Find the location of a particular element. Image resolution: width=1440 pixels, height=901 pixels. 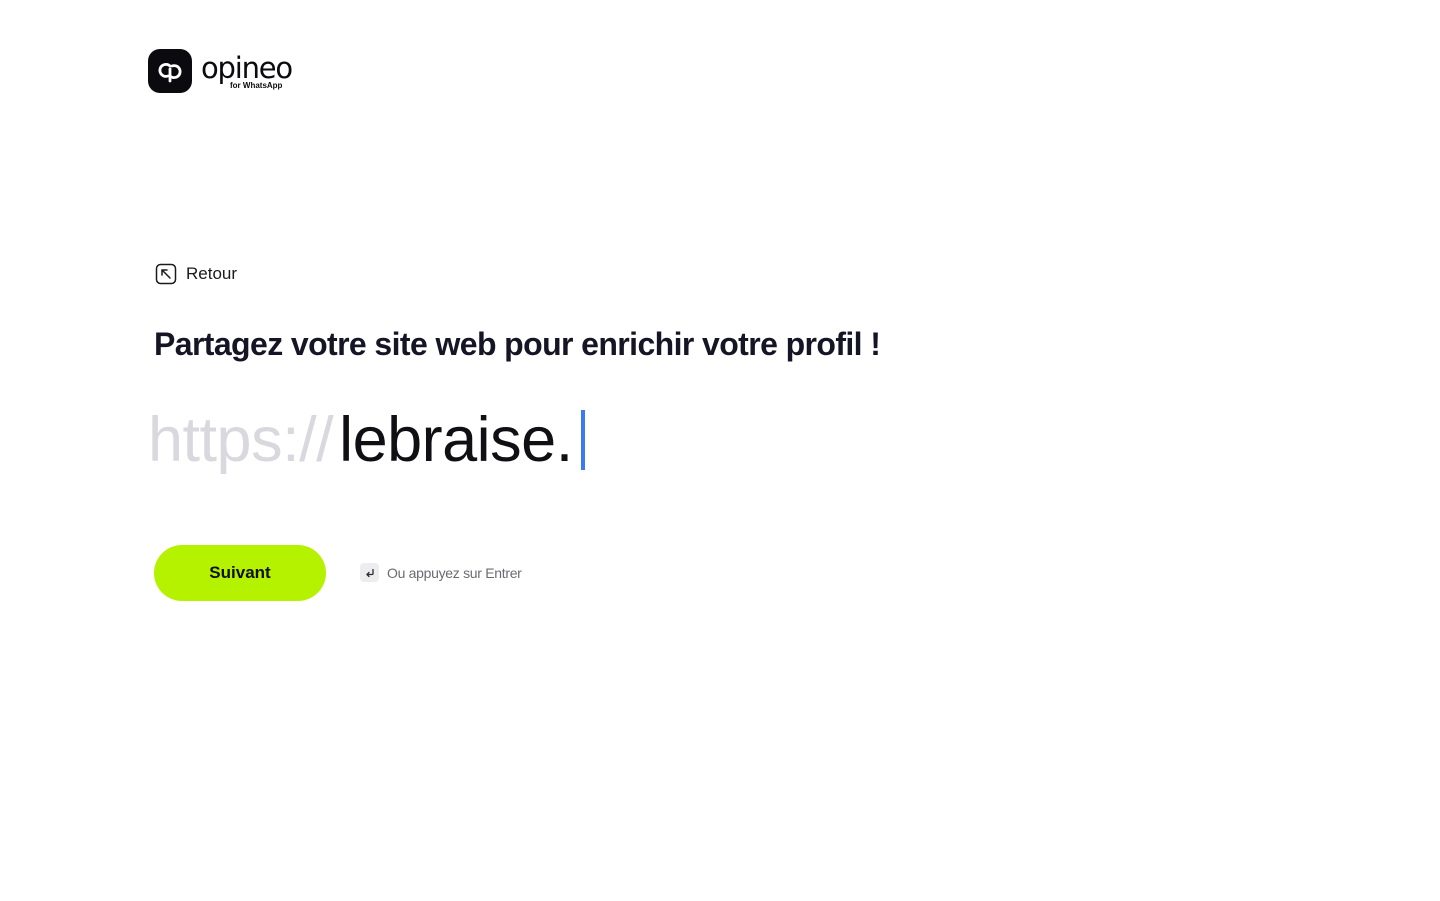

brand-wordmark: opineo for WhatsApp is located at coordinates (251, 71).